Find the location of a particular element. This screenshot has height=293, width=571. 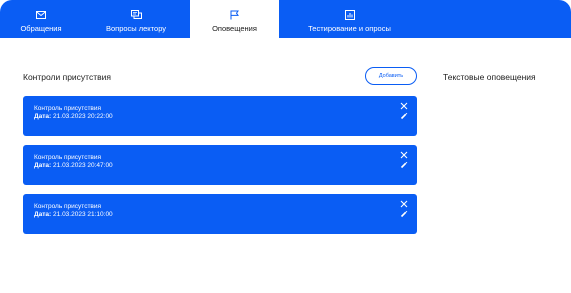

attendance-section-title: Контроли присутствия is located at coordinates (67, 77).